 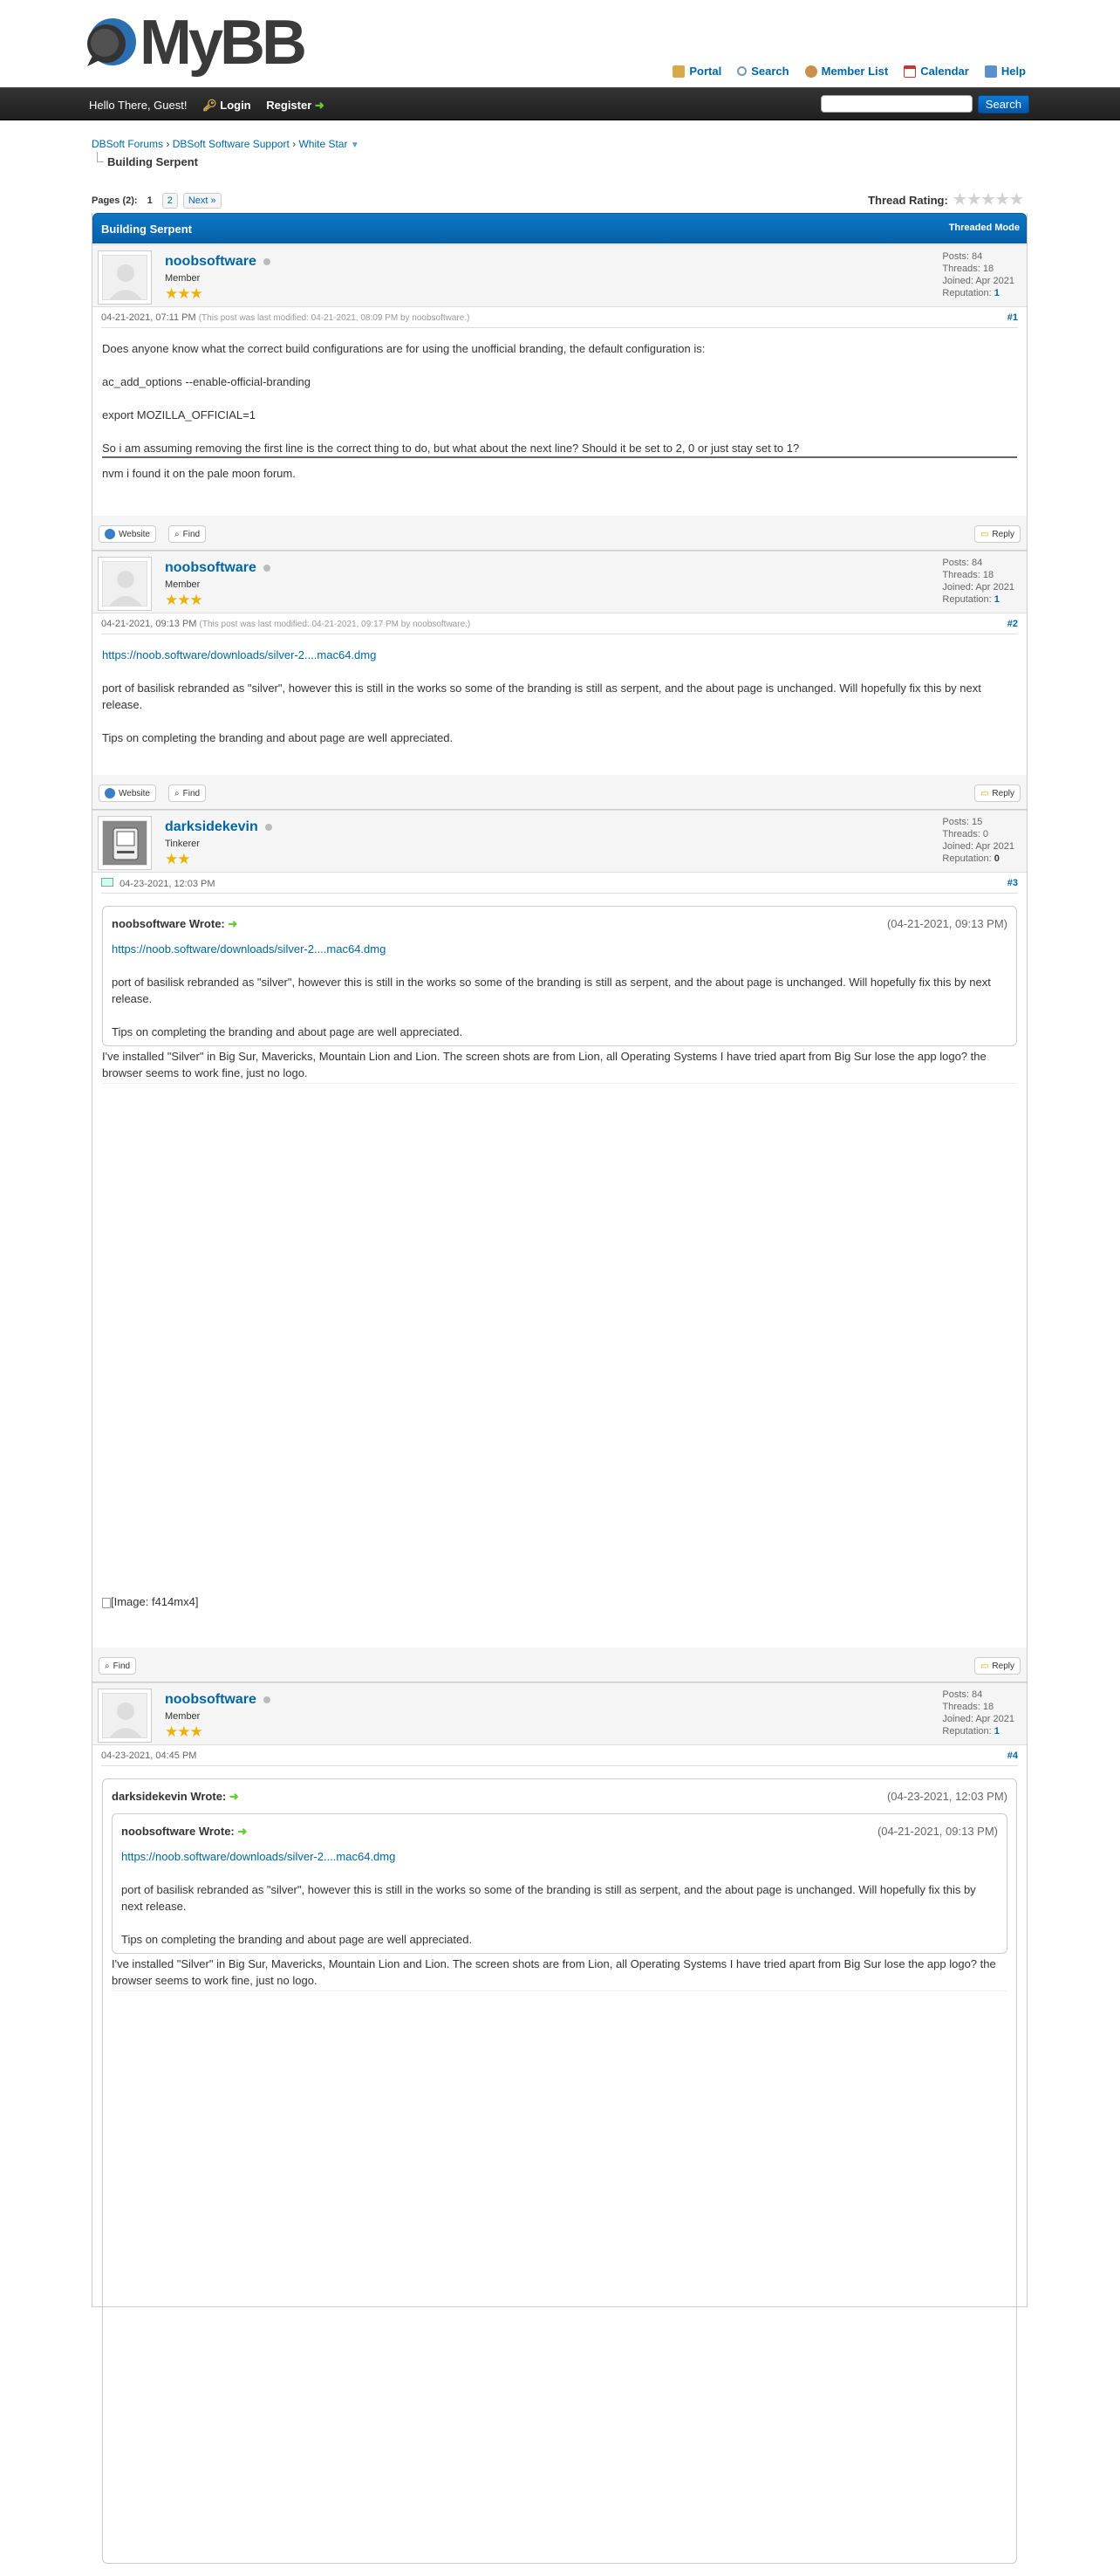 What do you see at coordinates (322, 144) in the screenshot?
I see `breadcrumb-white-star: White Star` at bounding box center [322, 144].